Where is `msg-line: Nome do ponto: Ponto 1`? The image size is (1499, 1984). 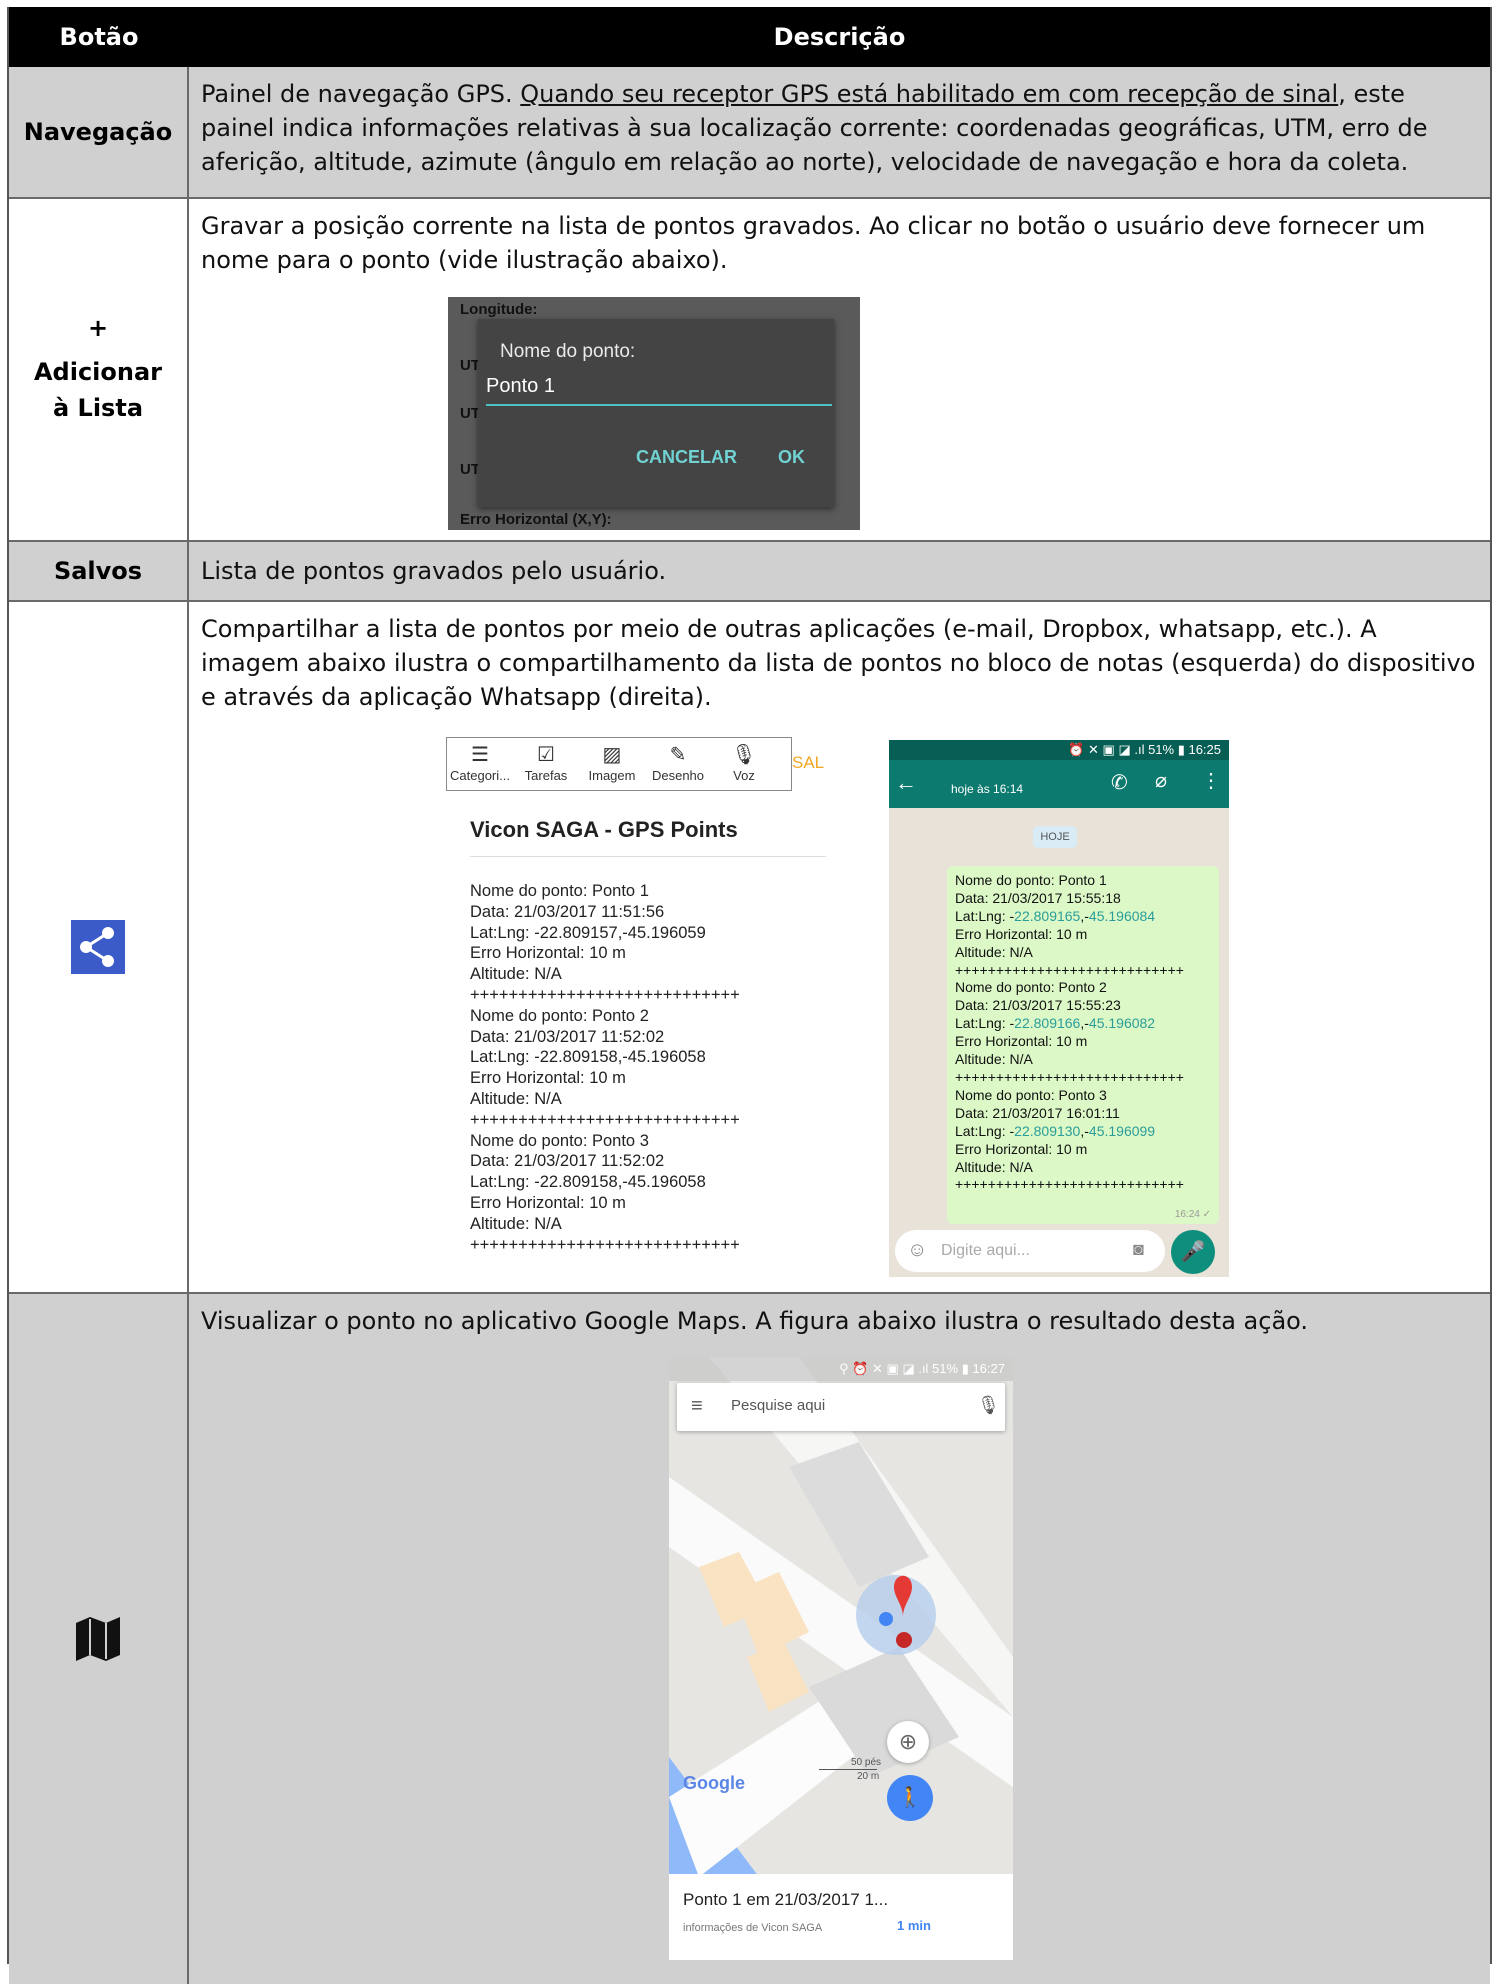 msg-line: Nome do ponto: Ponto 1 is located at coordinates (1031, 880).